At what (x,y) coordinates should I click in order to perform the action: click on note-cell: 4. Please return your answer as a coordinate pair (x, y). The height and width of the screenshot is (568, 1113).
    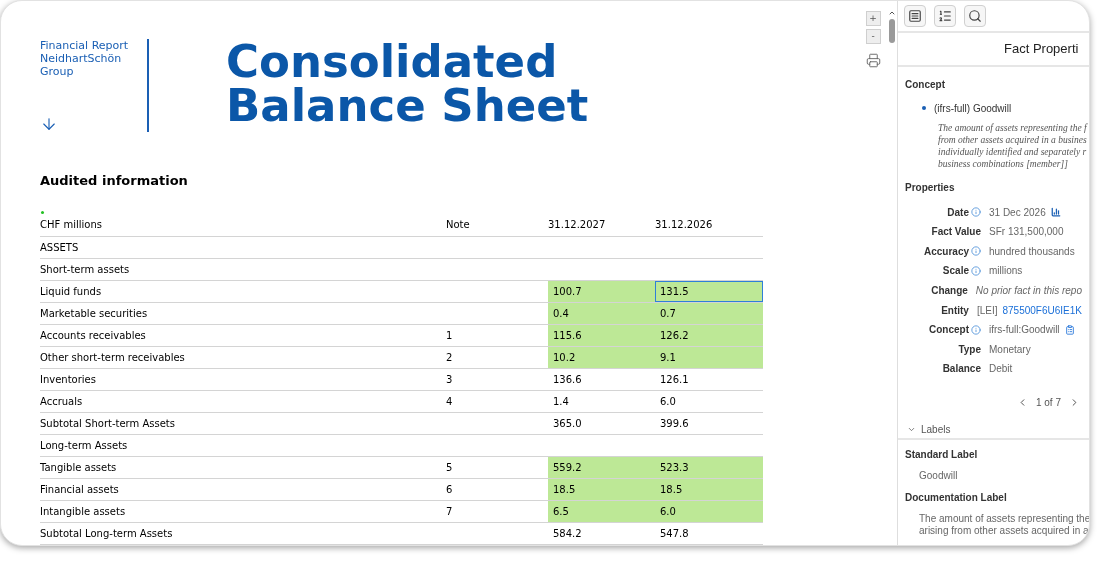
    Looking at the image, I should click on (449, 401).